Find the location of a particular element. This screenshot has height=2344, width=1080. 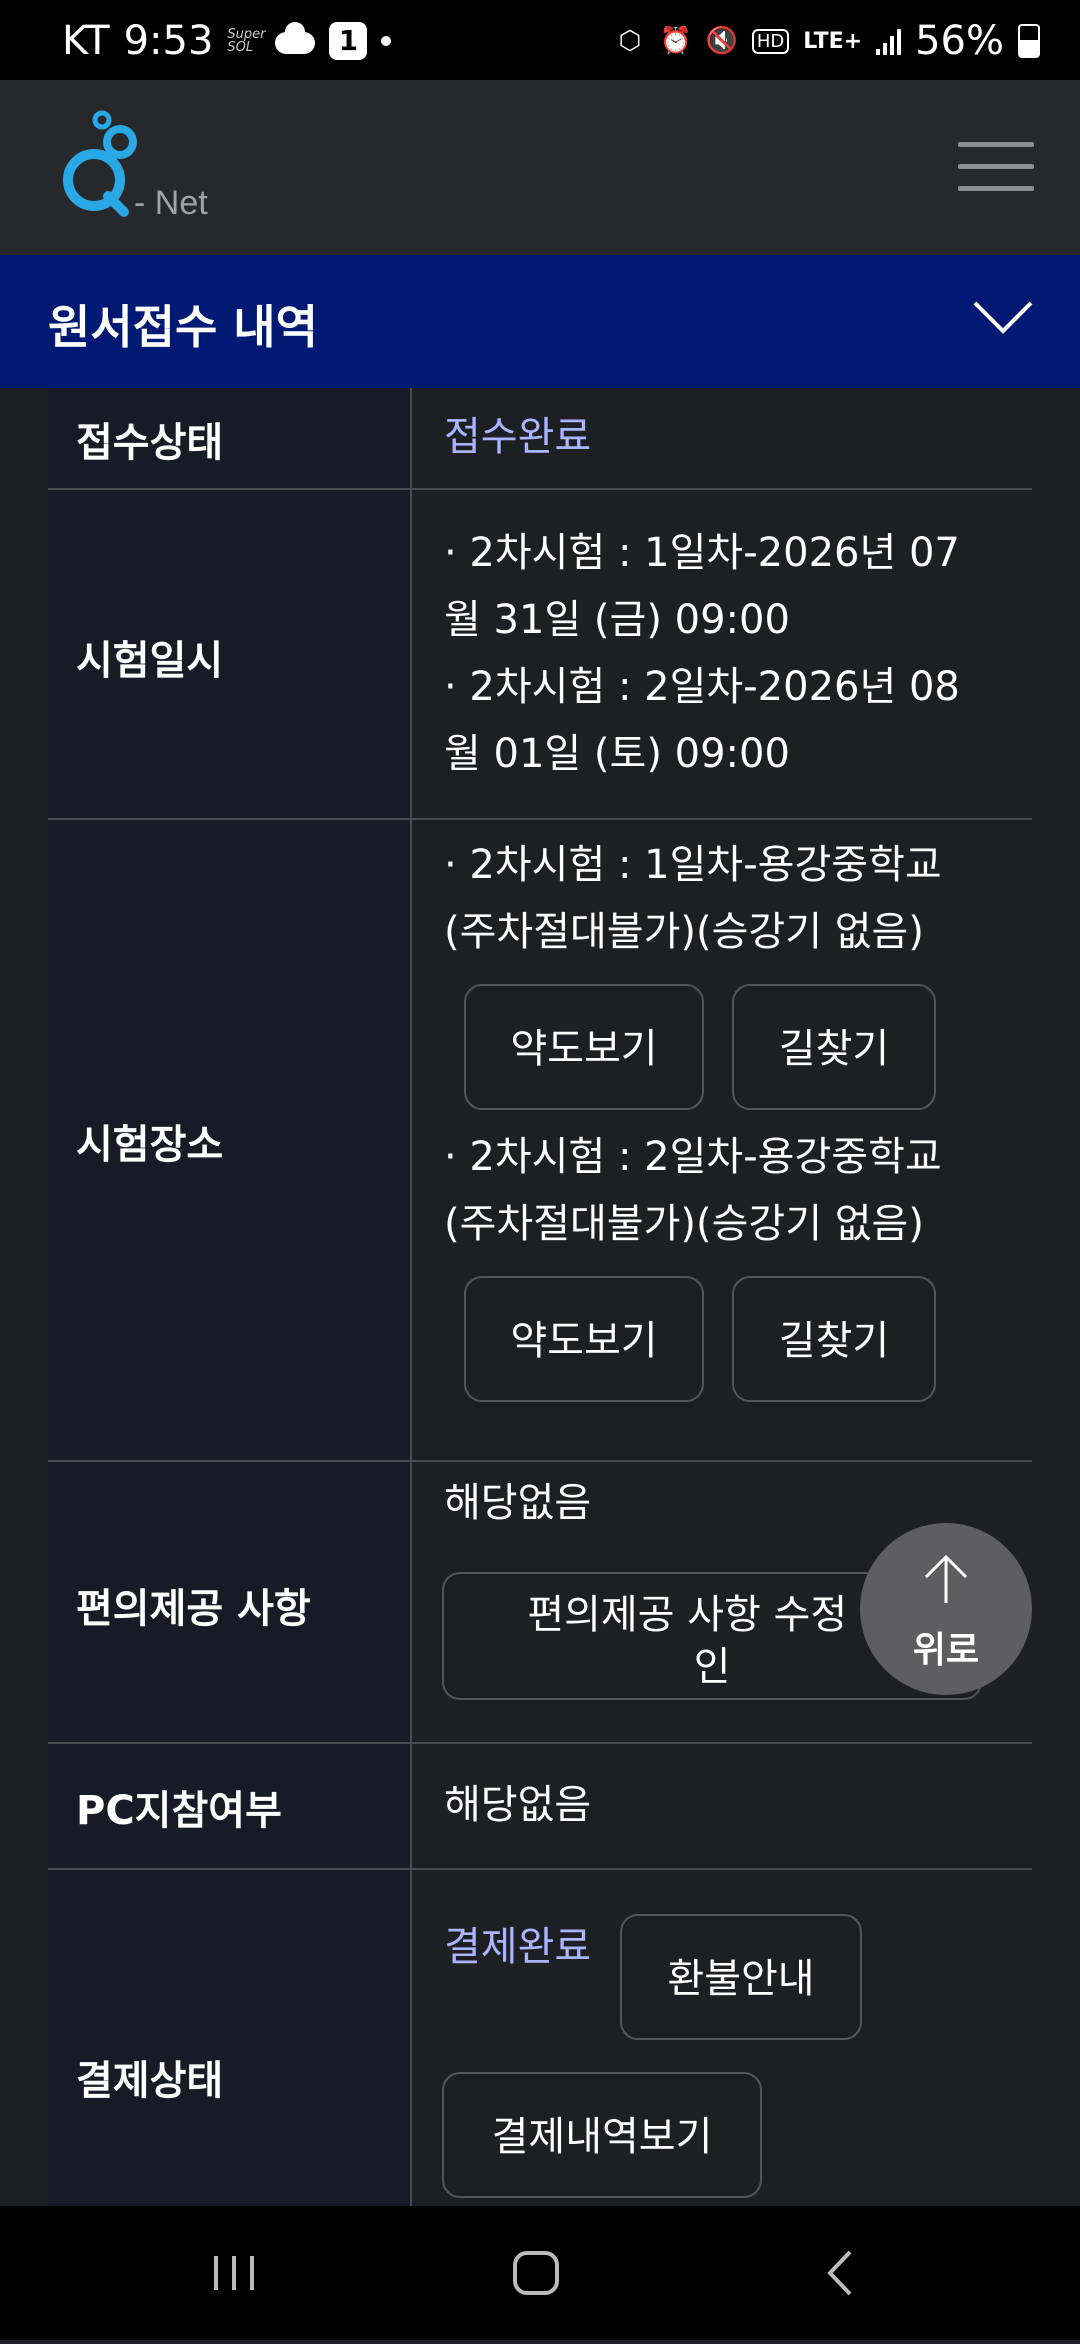

battery-saver-icon: ⬡ is located at coordinates (630, 41).